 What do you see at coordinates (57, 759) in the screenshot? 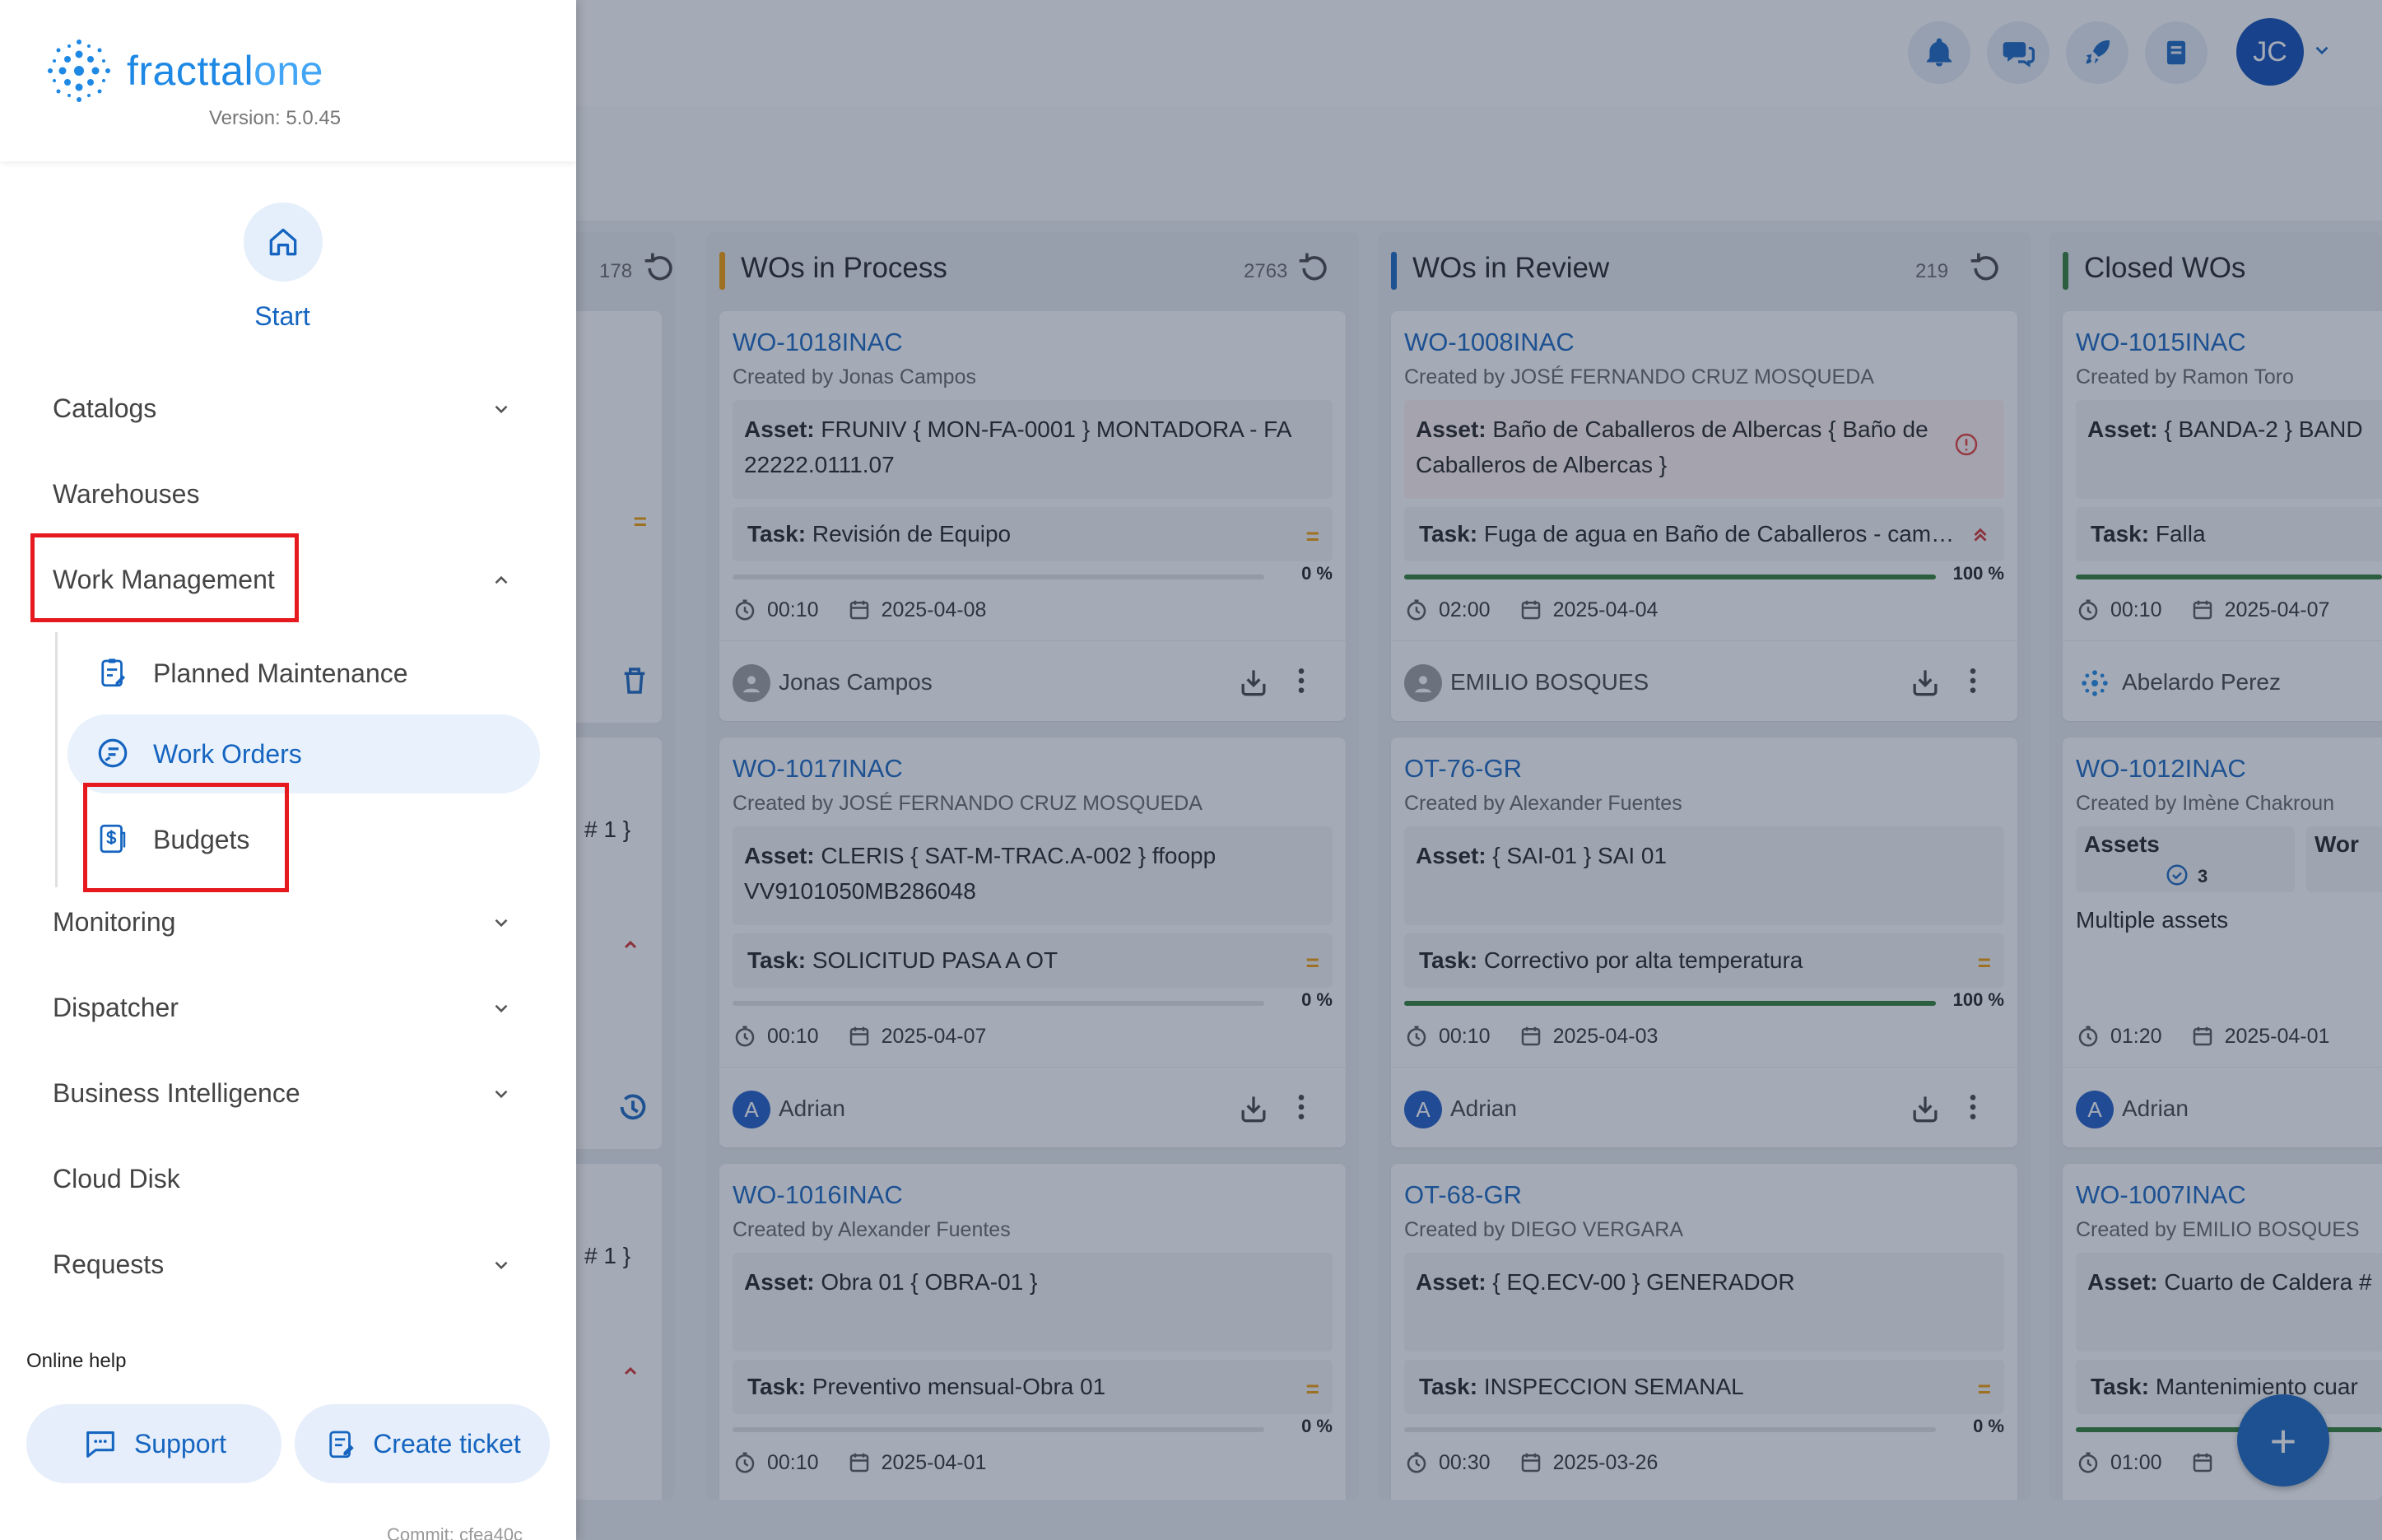
I see `submenu-divider` at bounding box center [57, 759].